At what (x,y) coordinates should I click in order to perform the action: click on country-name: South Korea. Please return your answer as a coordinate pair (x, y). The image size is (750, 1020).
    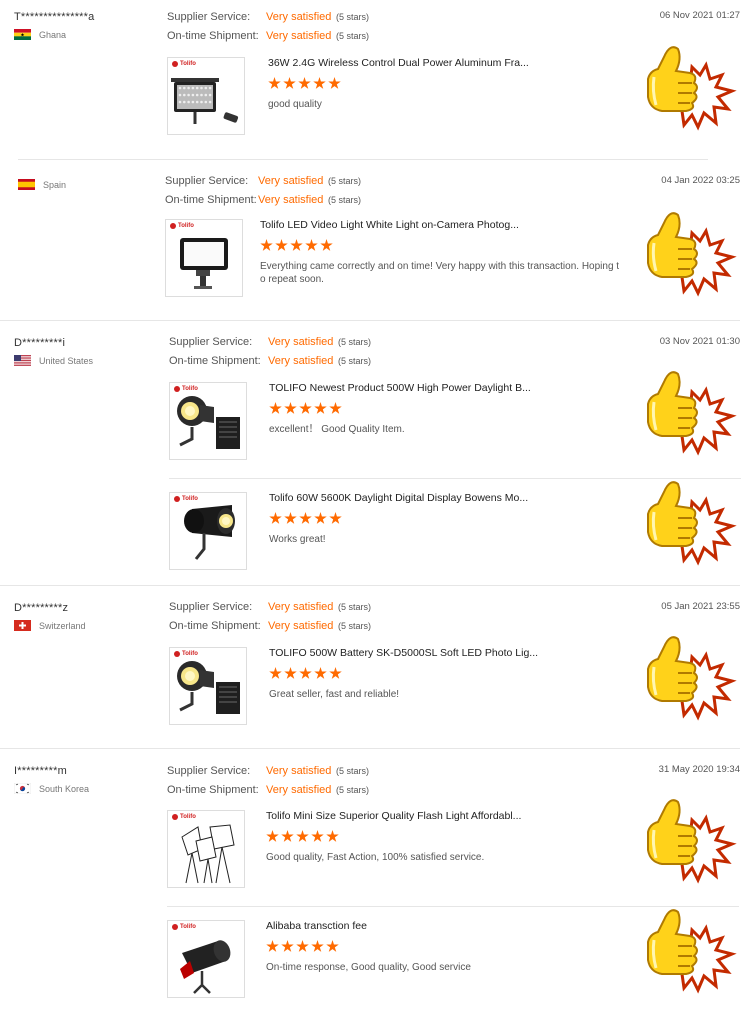
    Looking at the image, I should click on (64, 788).